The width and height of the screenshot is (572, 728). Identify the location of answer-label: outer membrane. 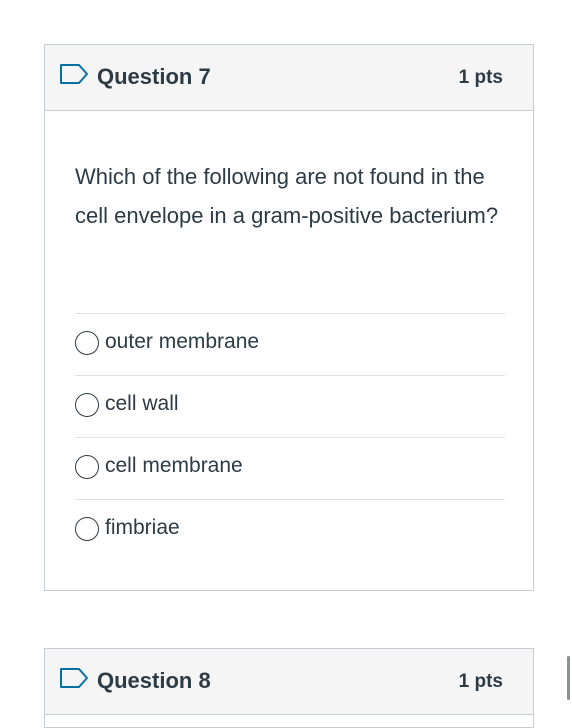
(182, 342).